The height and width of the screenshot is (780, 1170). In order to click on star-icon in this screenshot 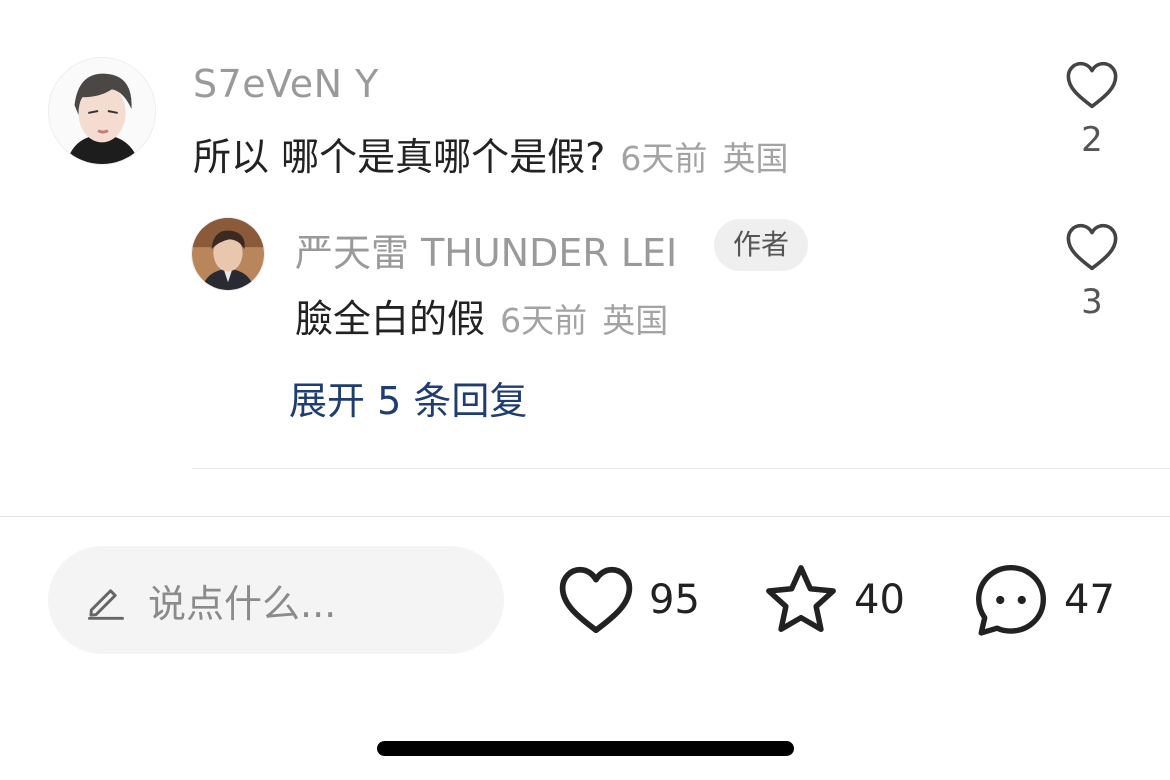, I will do `click(801, 599)`.